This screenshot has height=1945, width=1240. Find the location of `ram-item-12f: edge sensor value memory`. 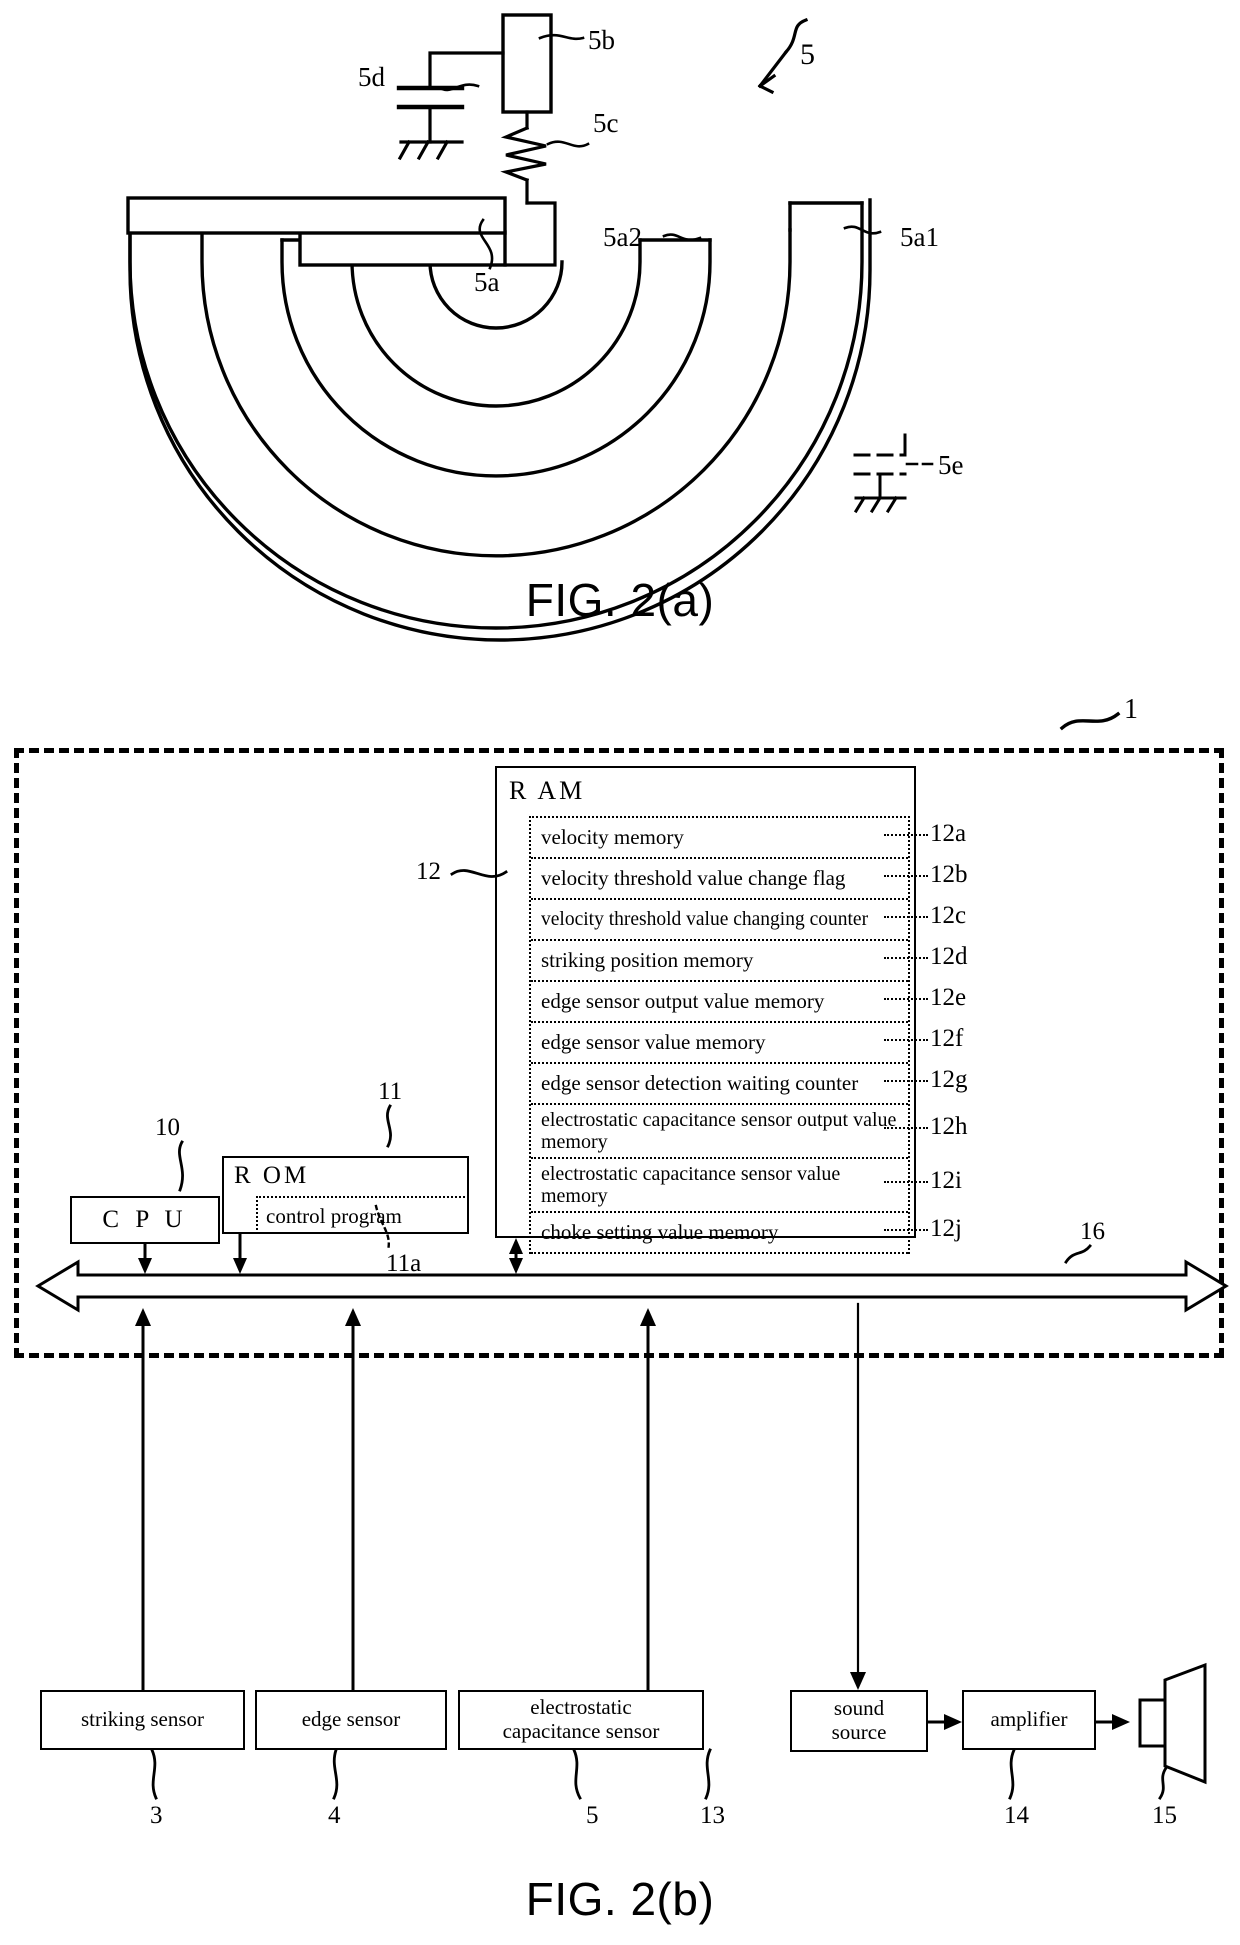

ram-item-12f: edge sensor value memory is located at coordinates (719, 1043).